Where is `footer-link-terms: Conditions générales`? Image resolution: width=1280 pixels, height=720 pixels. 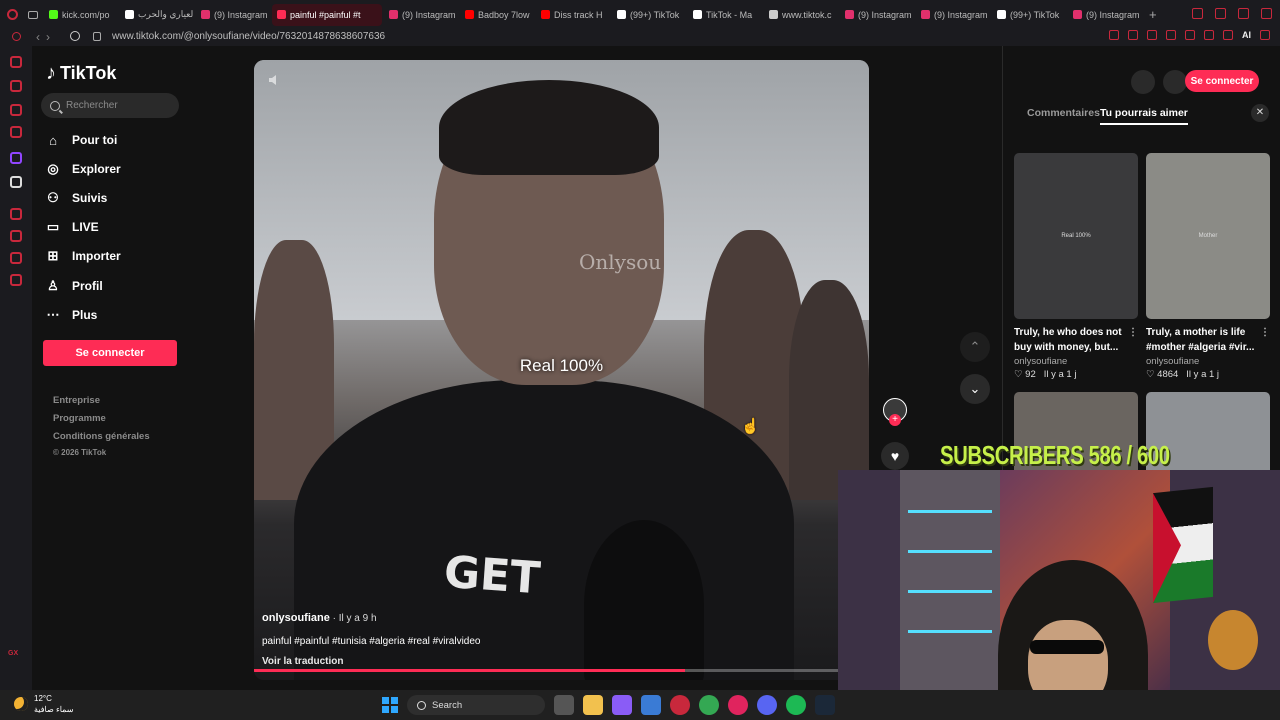 footer-link-terms: Conditions générales is located at coordinates (101, 436).